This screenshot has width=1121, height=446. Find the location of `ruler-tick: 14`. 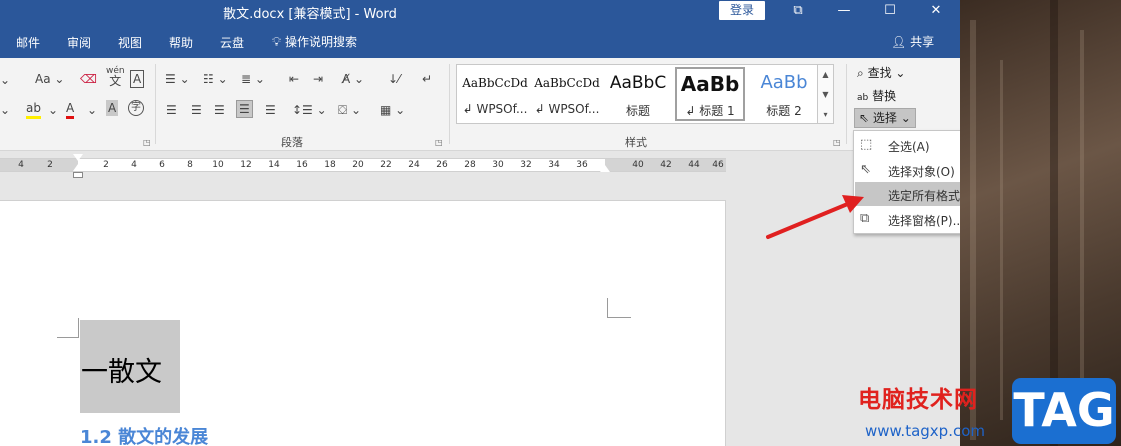

ruler-tick: 14 is located at coordinates (274, 165).